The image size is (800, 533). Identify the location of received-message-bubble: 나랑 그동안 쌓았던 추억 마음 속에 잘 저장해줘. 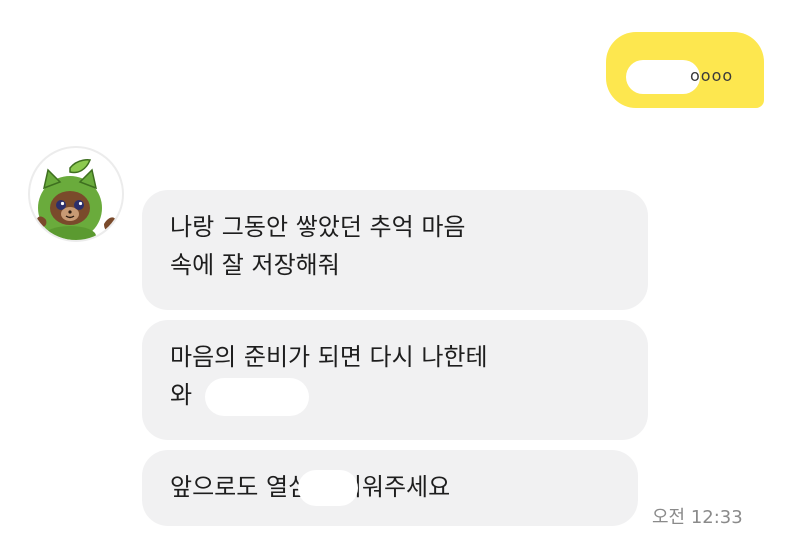
(395, 250).